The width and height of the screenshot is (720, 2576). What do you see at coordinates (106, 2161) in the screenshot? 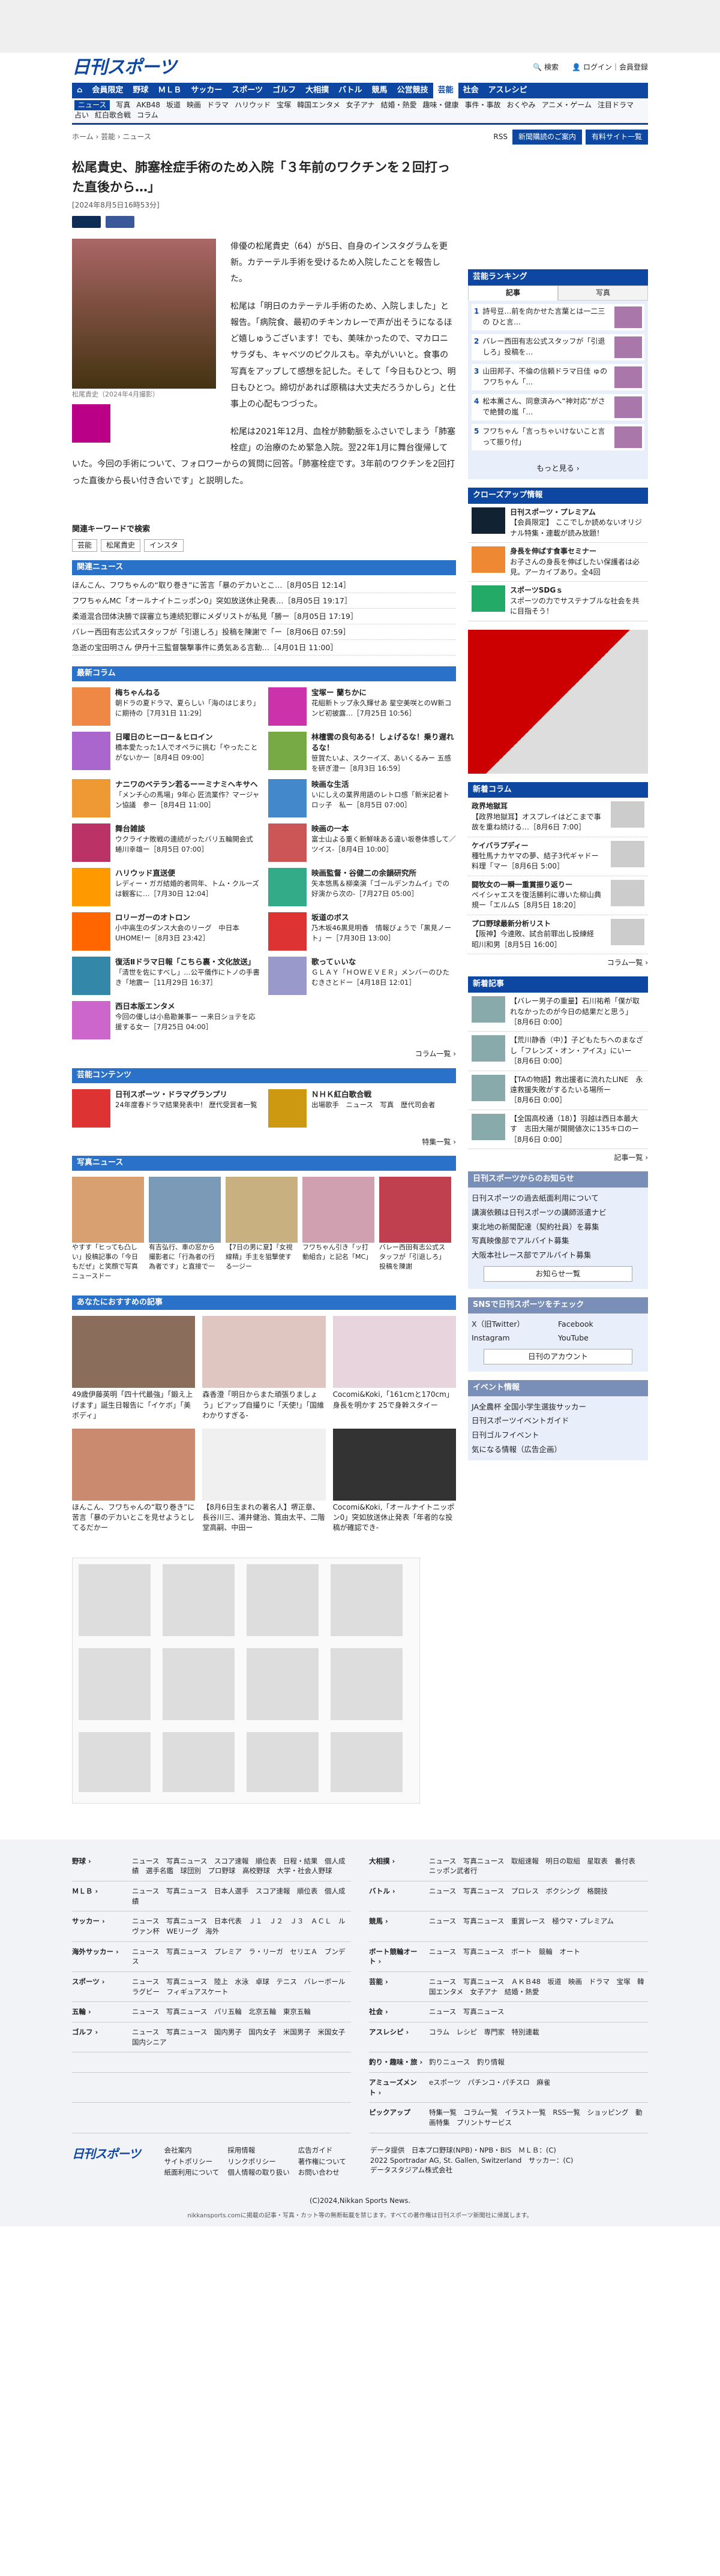
I see `footer-logo: 日刊スポーツ` at bounding box center [106, 2161].